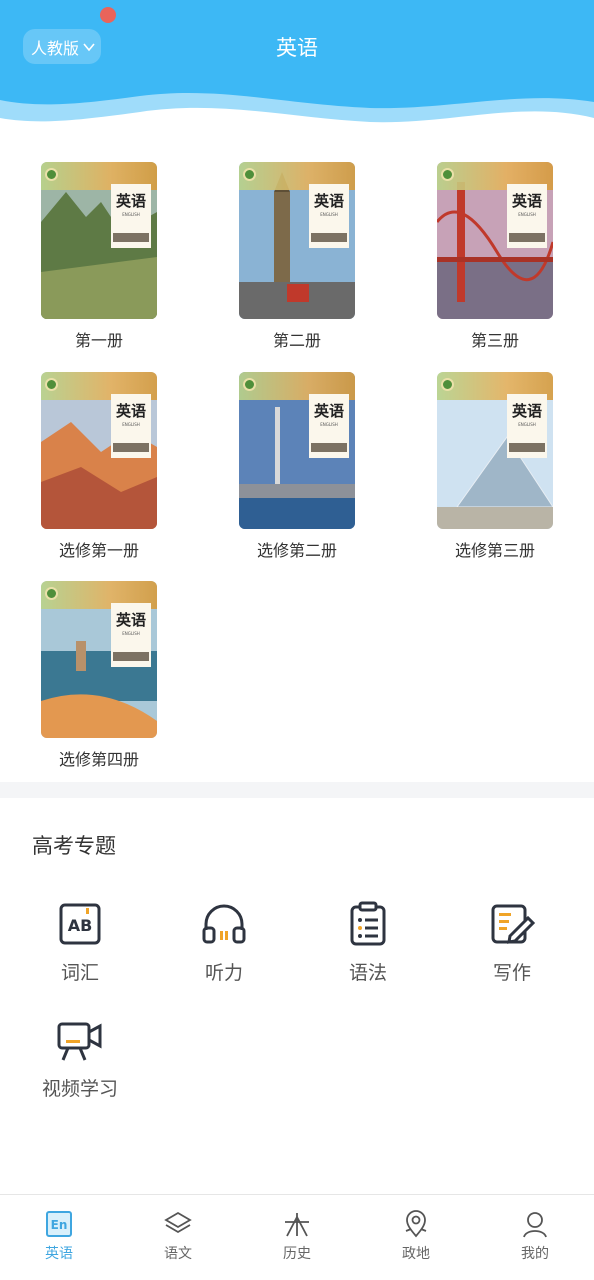 The height and width of the screenshot is (1280, 594). I want to click on map-pin-icon, so click(416, 1224).